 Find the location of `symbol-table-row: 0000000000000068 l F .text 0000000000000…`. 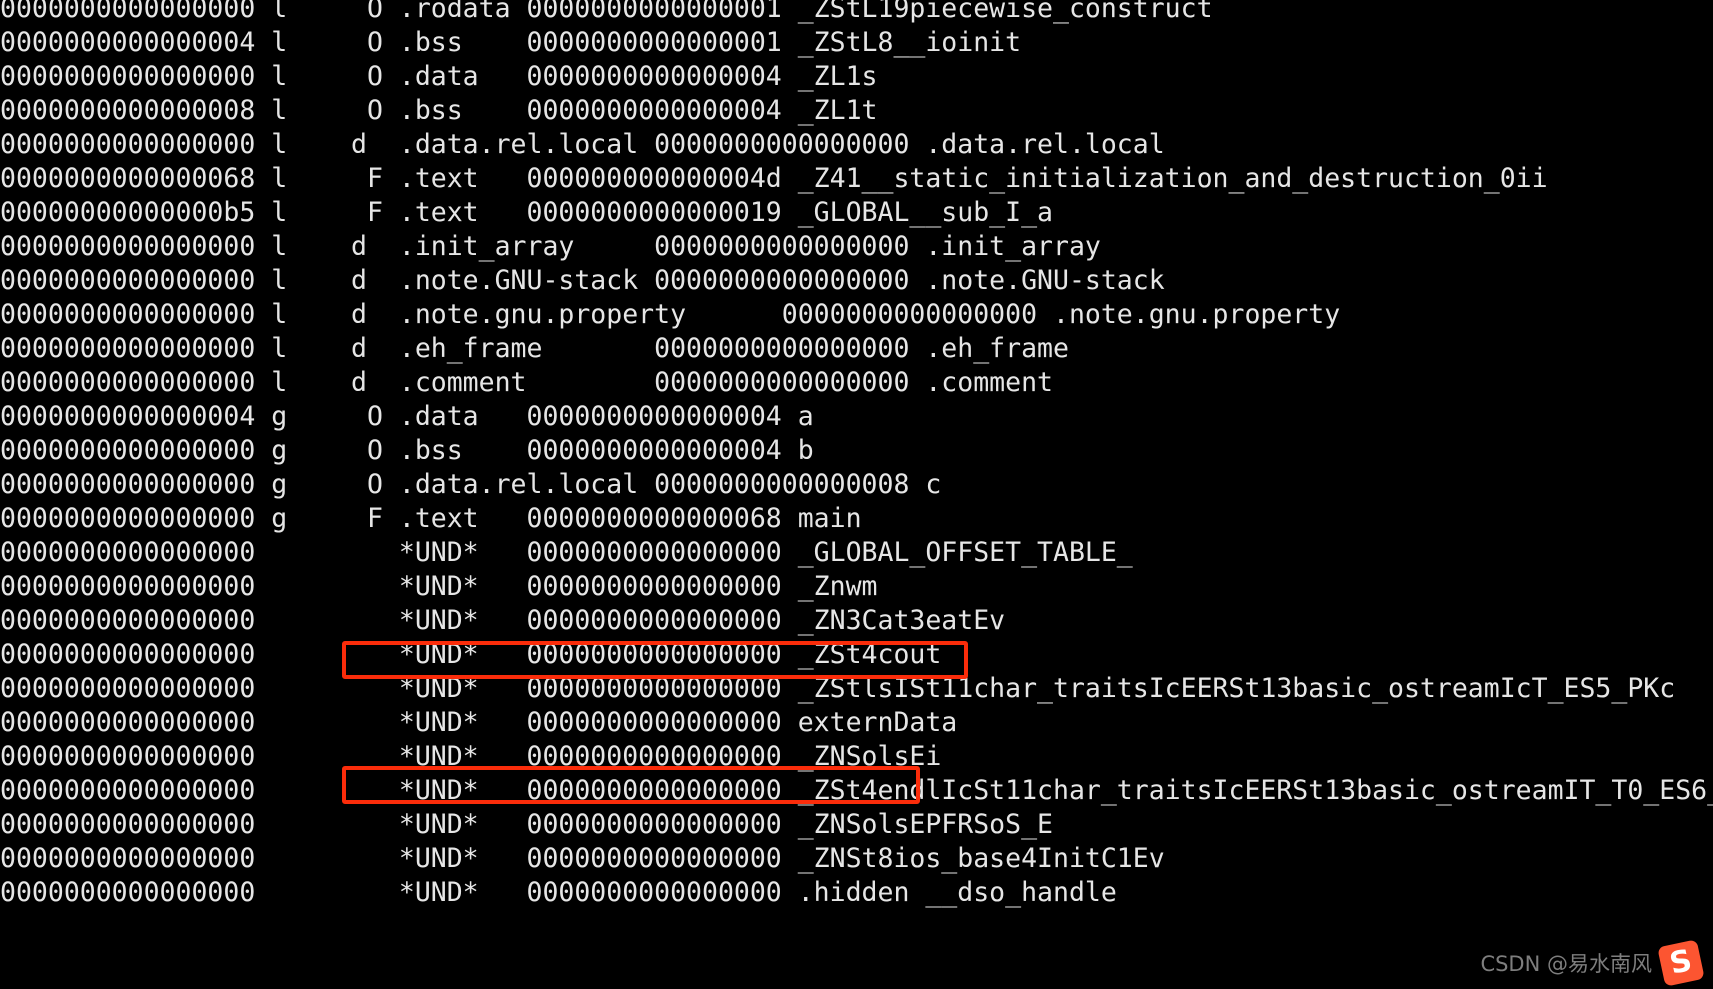

symbol-table-row: 0000000000000068 l F .text 0000000000000… is located at coordinates (774, 178).